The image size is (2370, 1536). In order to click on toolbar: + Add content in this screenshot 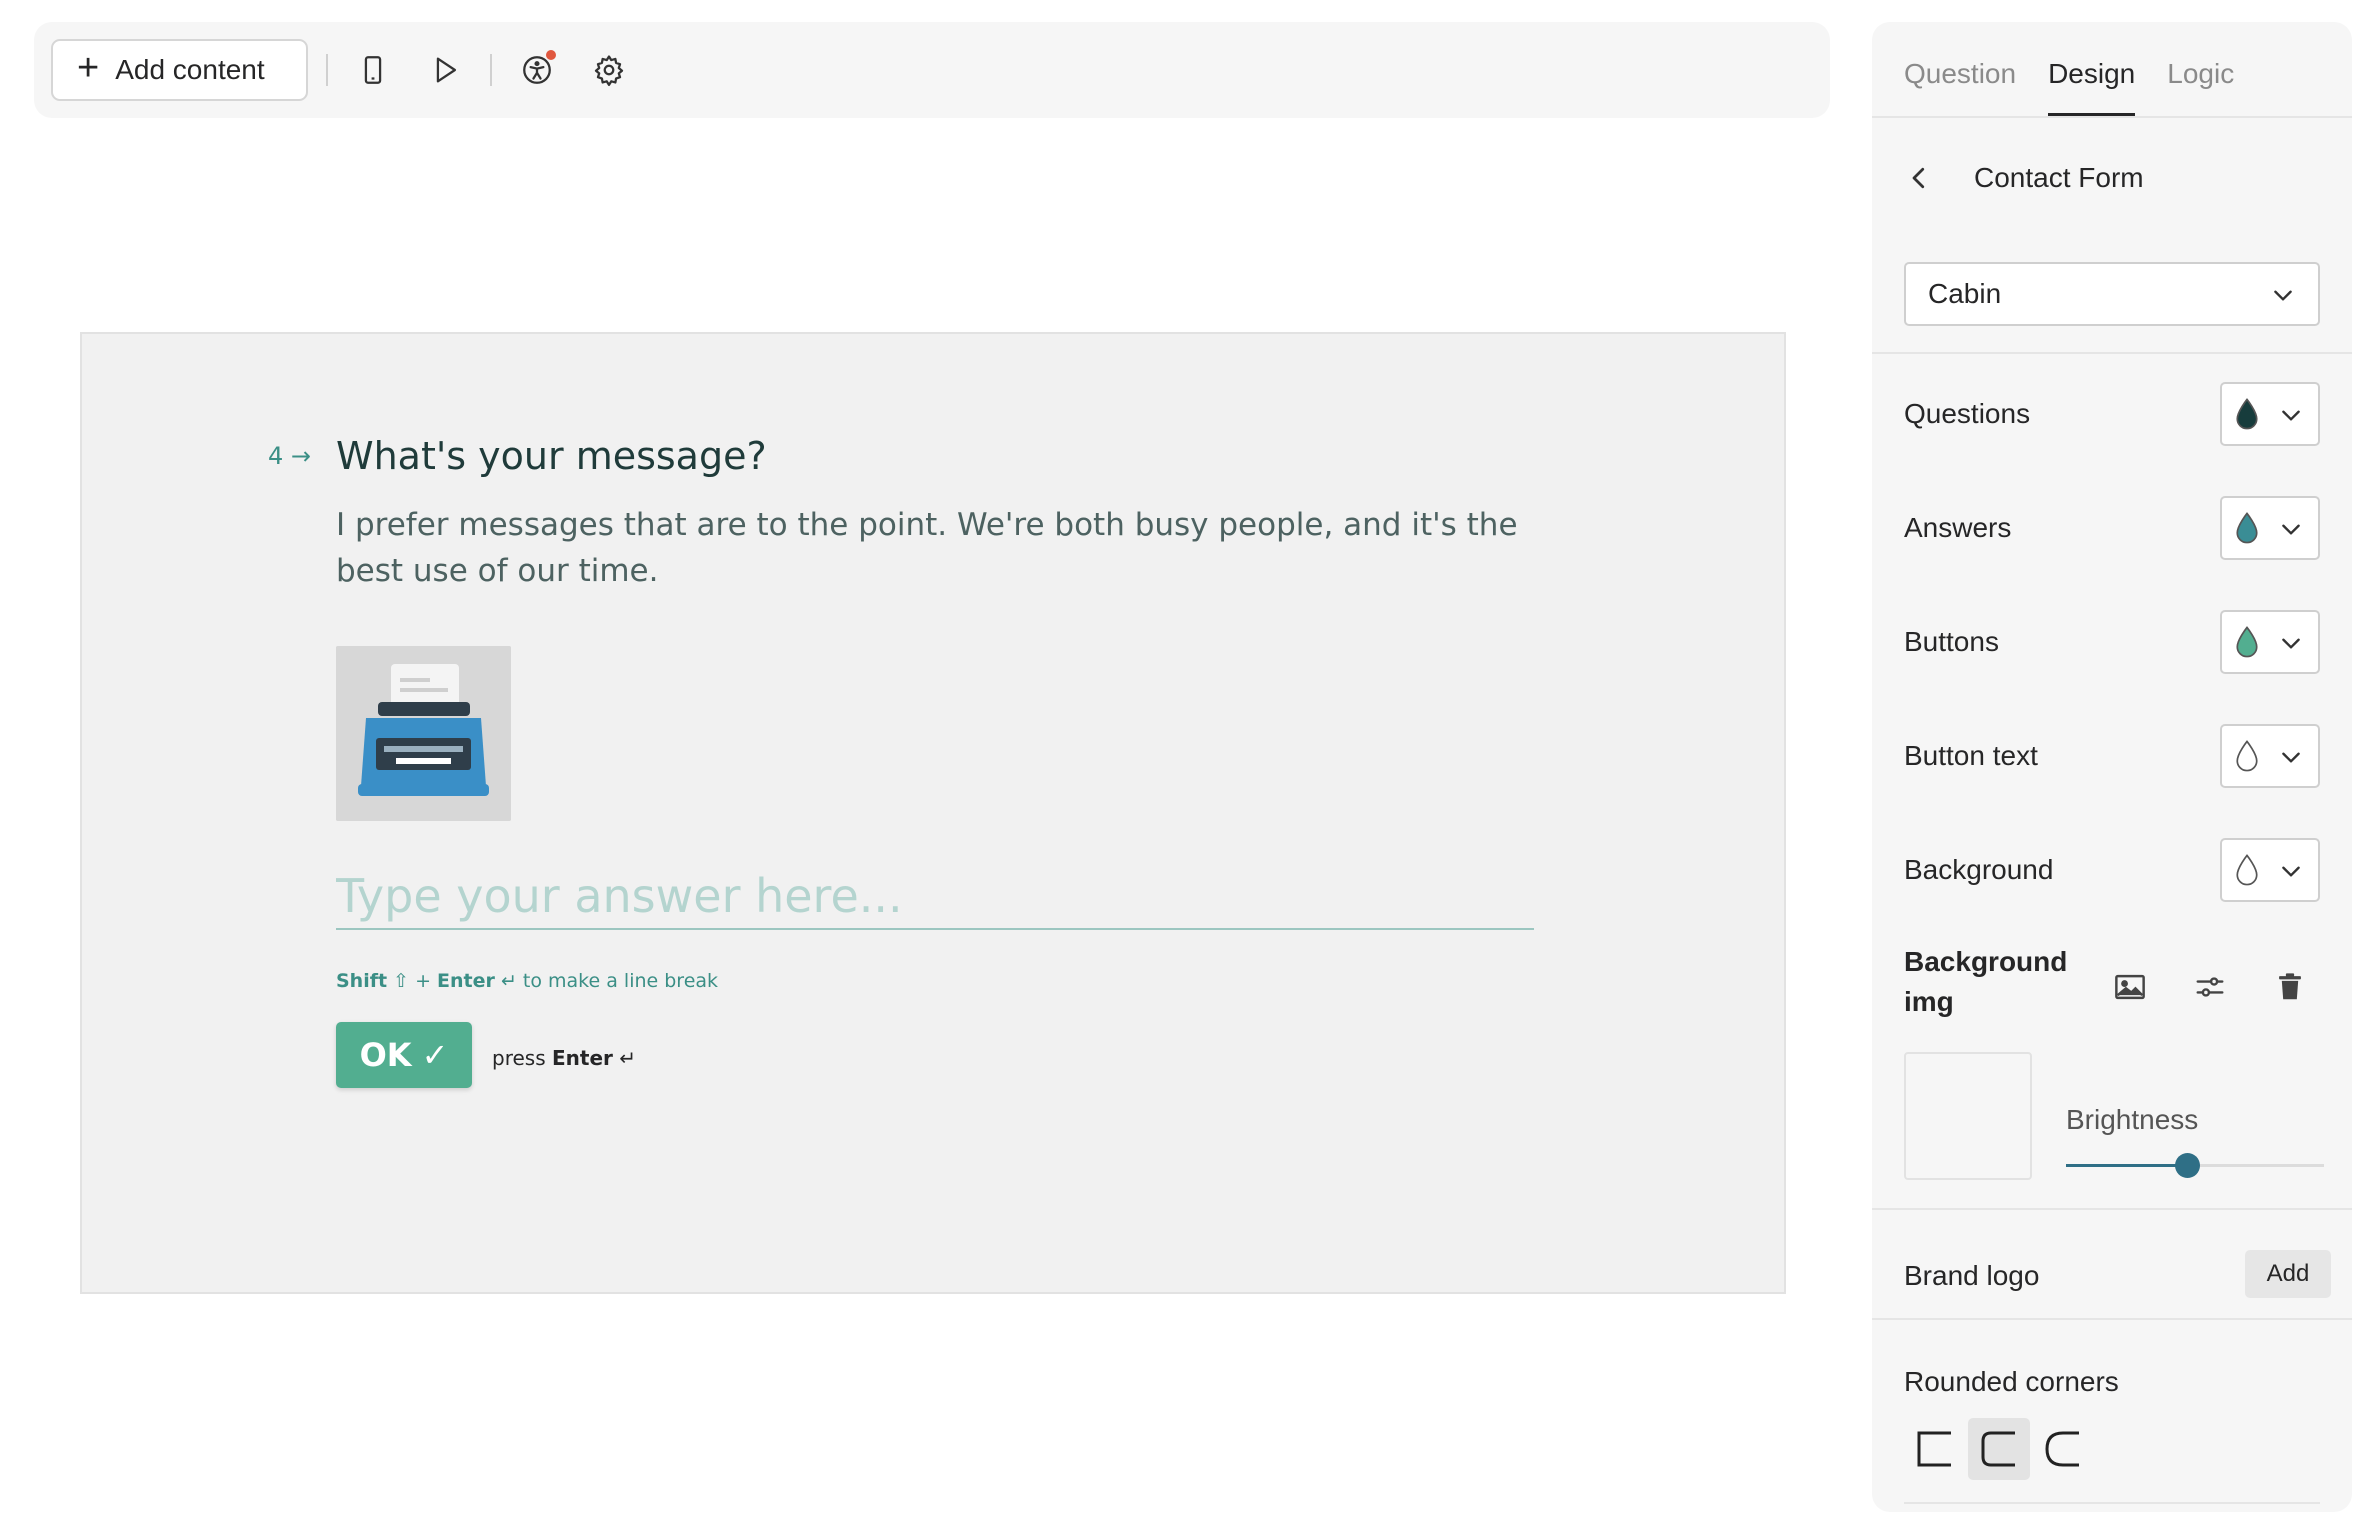, I will do `click(932, 70)`.